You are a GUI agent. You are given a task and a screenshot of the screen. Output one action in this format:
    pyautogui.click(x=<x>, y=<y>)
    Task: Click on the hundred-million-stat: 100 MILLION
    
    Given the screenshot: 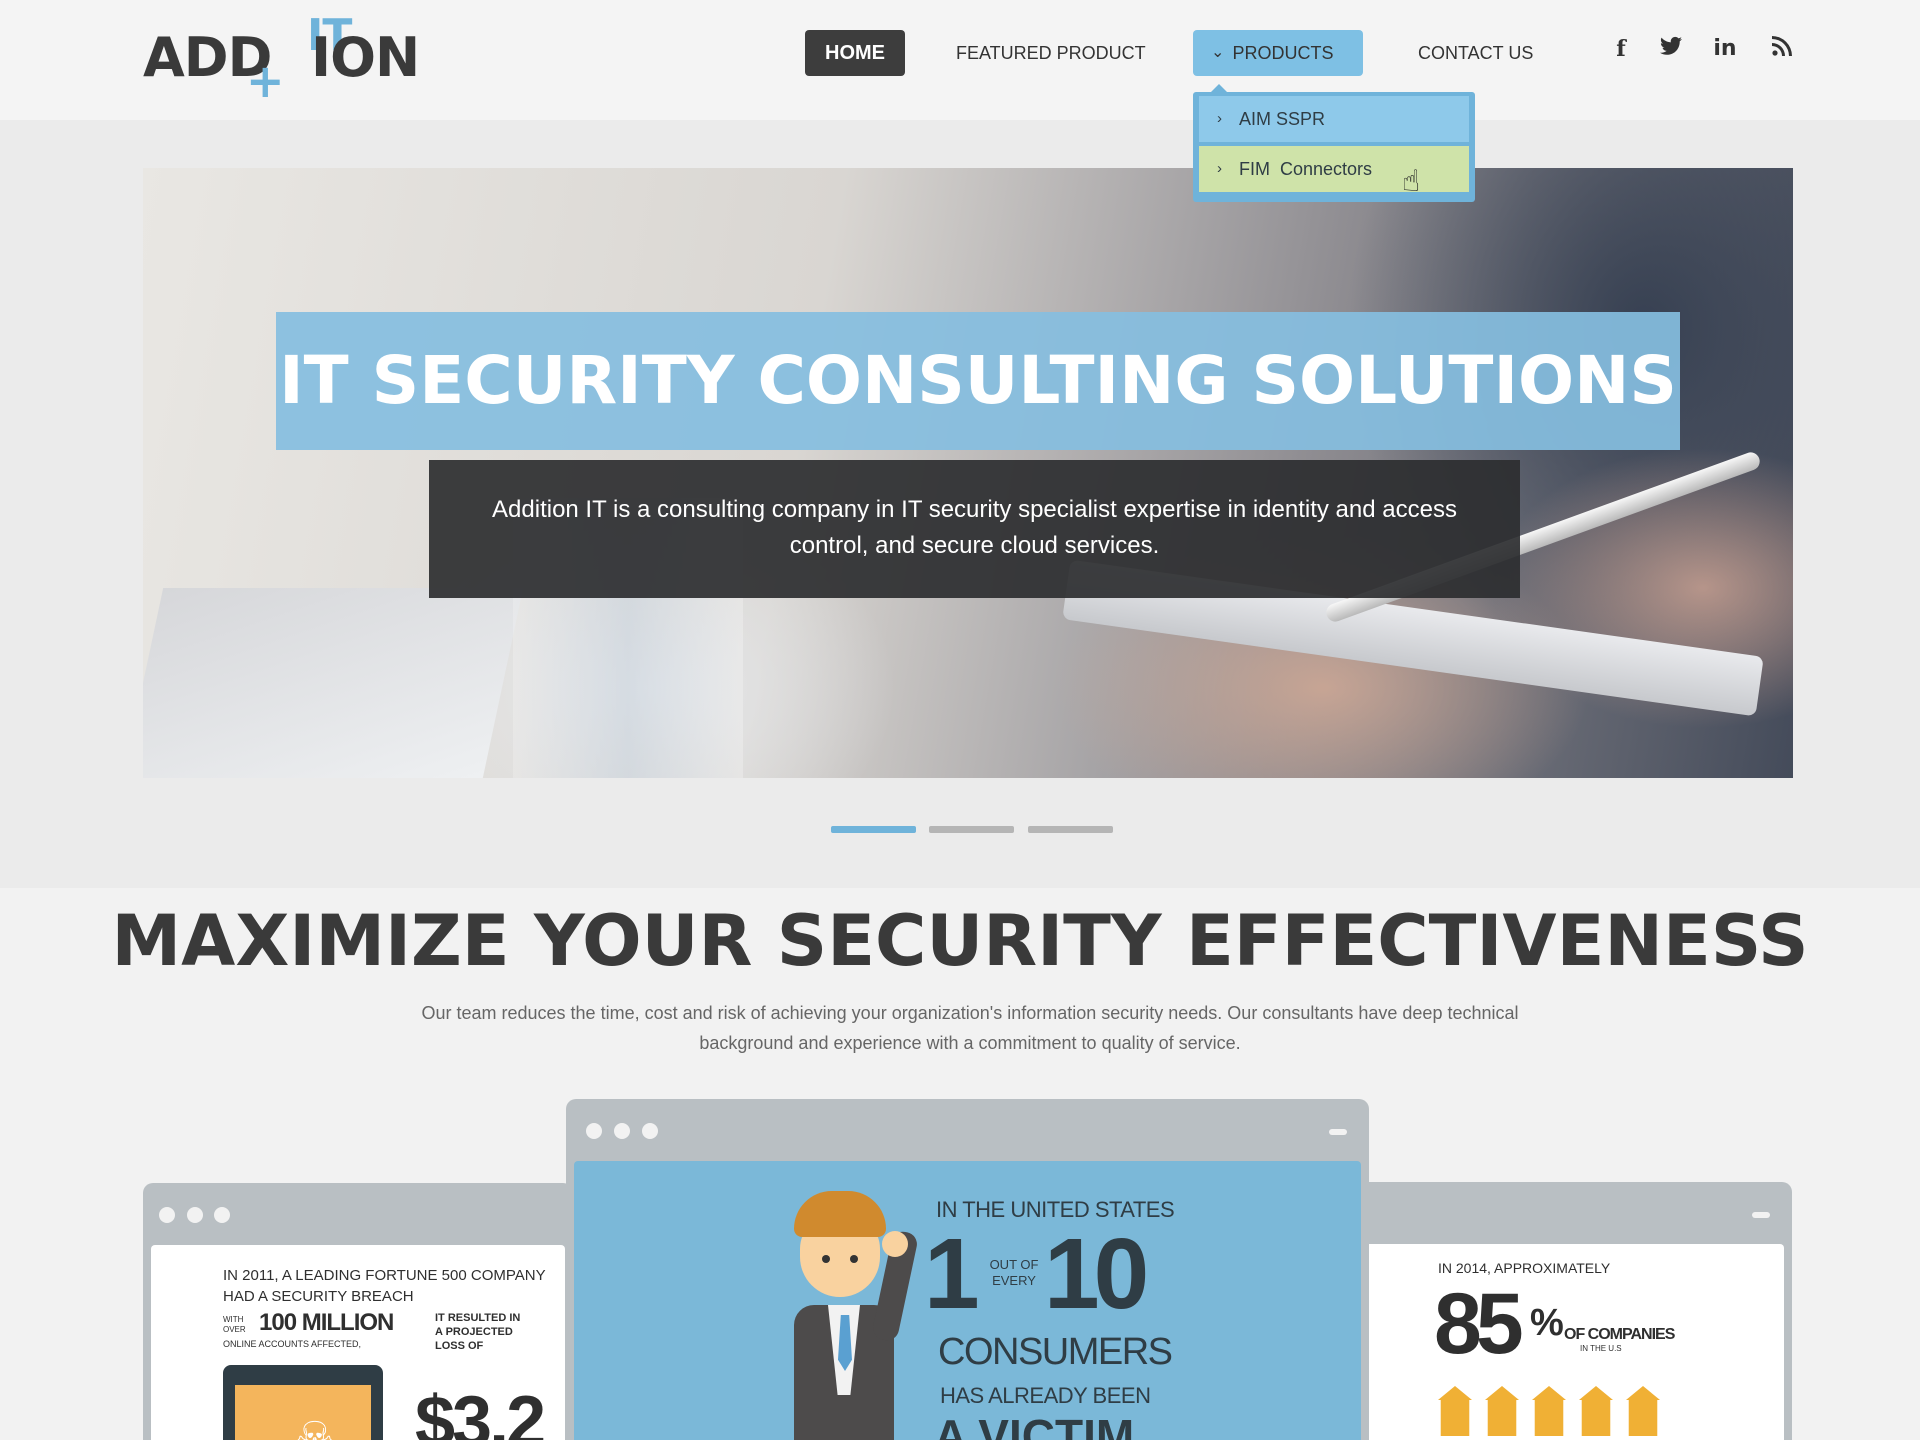 What is the action you would take?
    pyautogui.click(x=326, y=1322)
    